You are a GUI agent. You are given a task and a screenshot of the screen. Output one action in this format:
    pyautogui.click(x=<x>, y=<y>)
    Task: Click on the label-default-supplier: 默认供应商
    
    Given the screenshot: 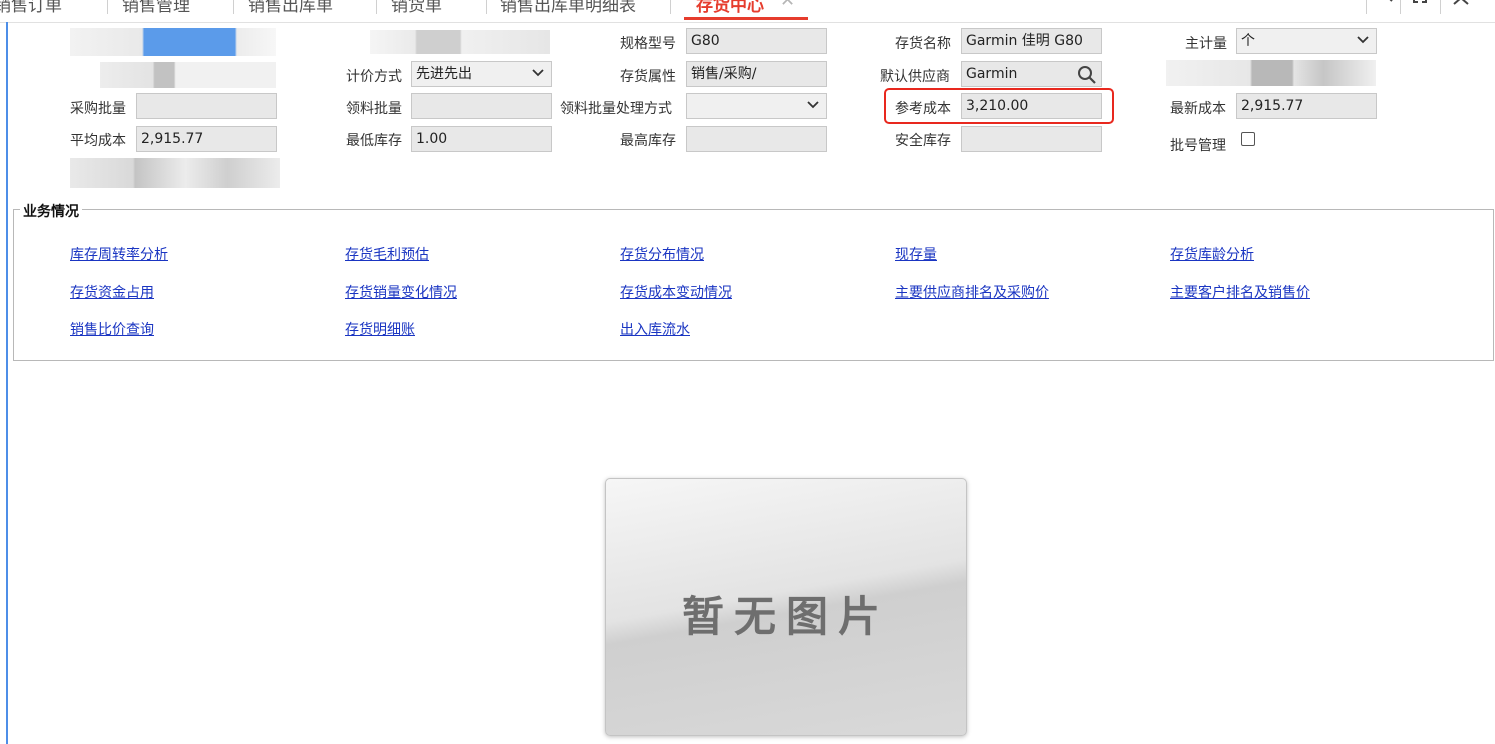 What is the action you would take?
    pyautogui.click(x=915, y=77)
    